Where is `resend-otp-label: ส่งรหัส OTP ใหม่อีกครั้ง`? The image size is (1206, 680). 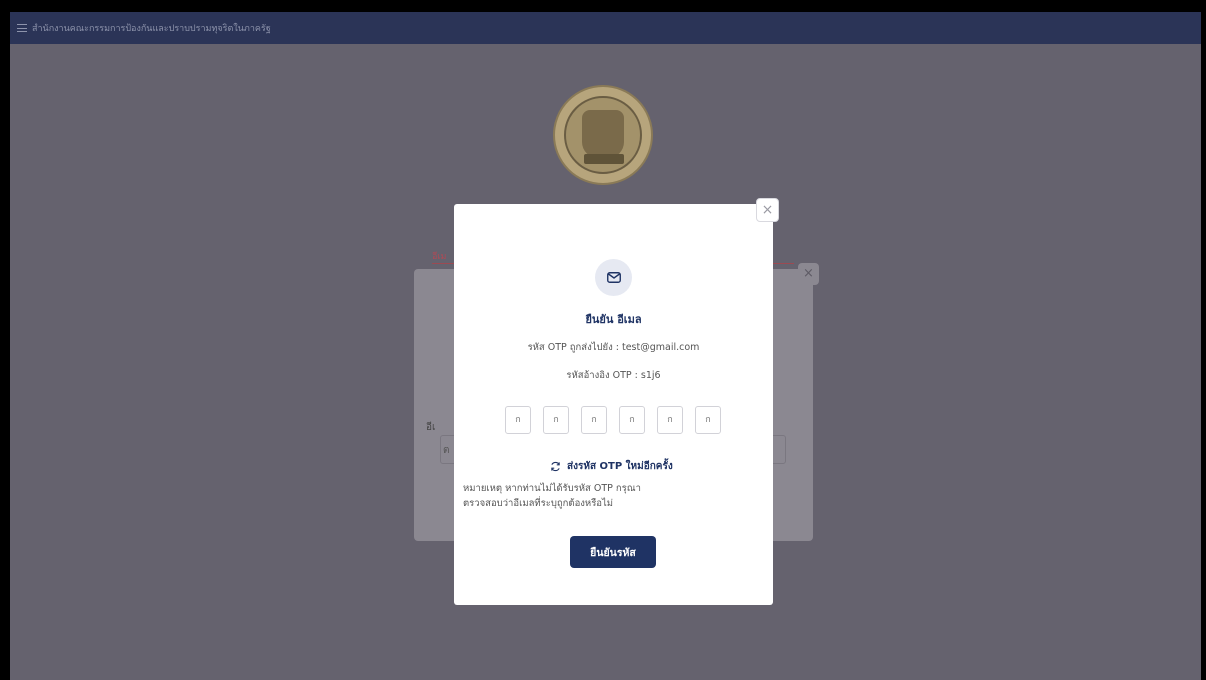
resend-otp-label: ส่งรหัส OTP ใหม่อีกครั้ง is located at coordinates (620, 466).